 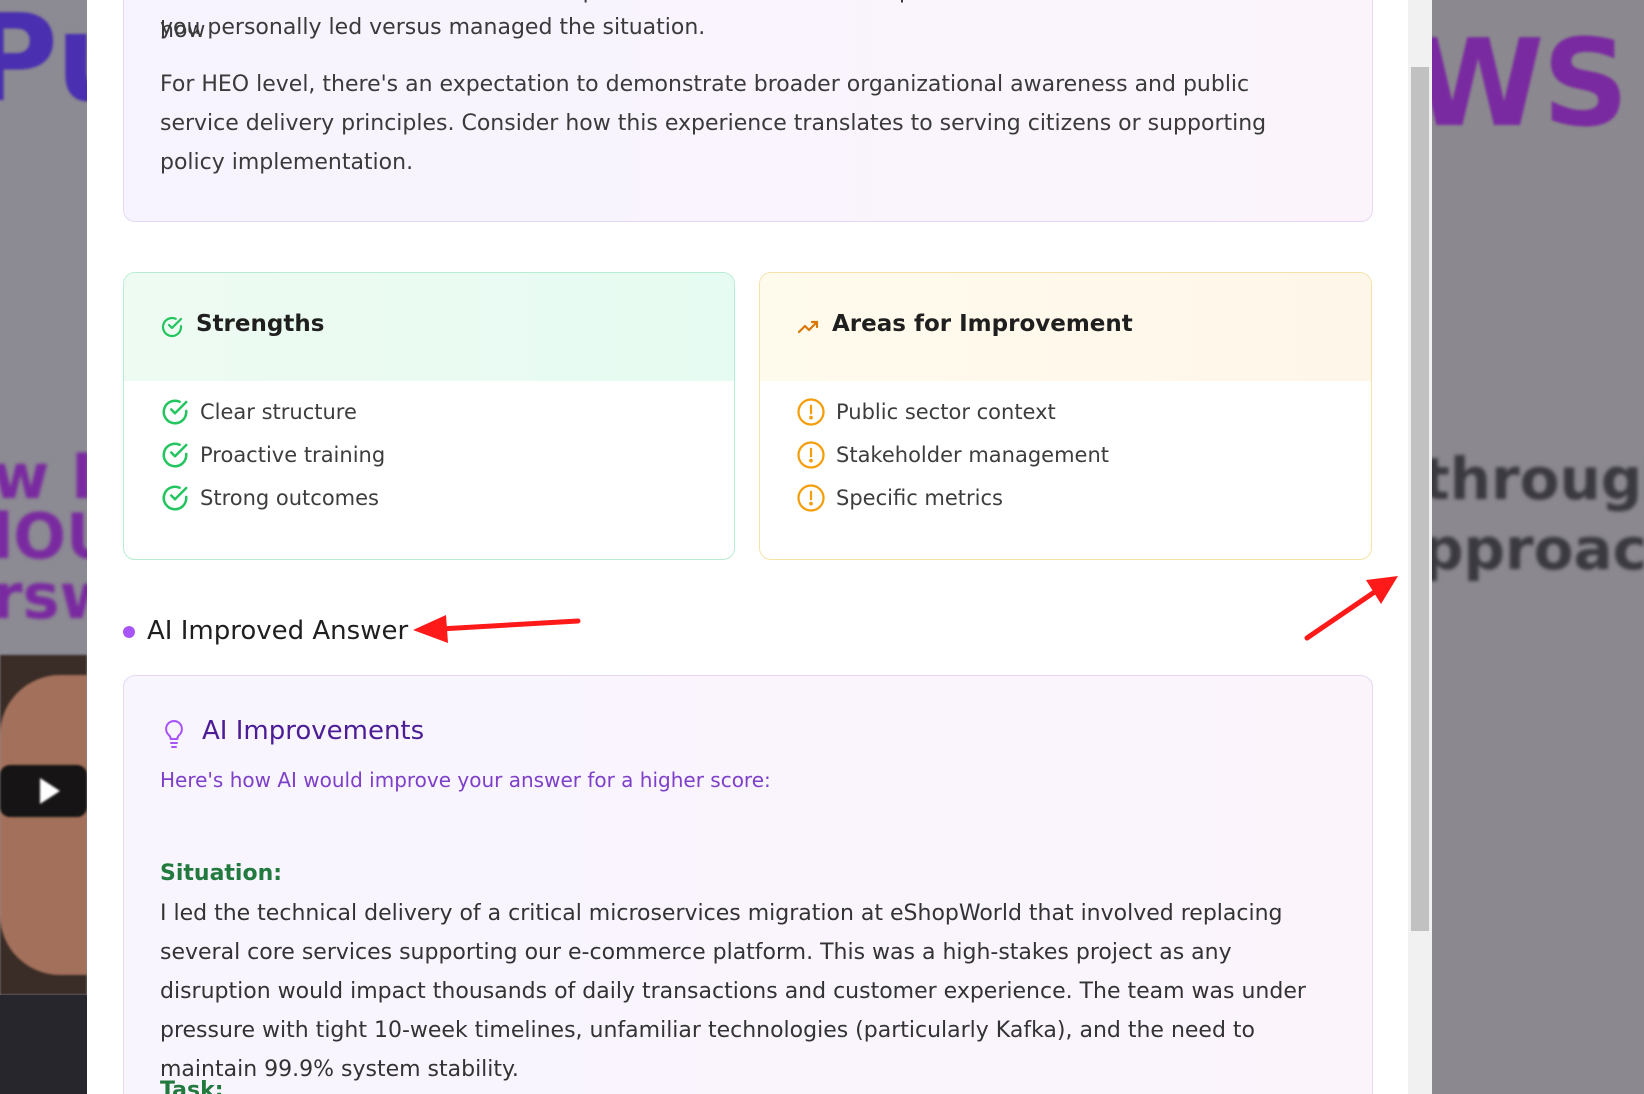 I want to click on improvement-header: Areas for Improvement, so click(x=1065, y=327).